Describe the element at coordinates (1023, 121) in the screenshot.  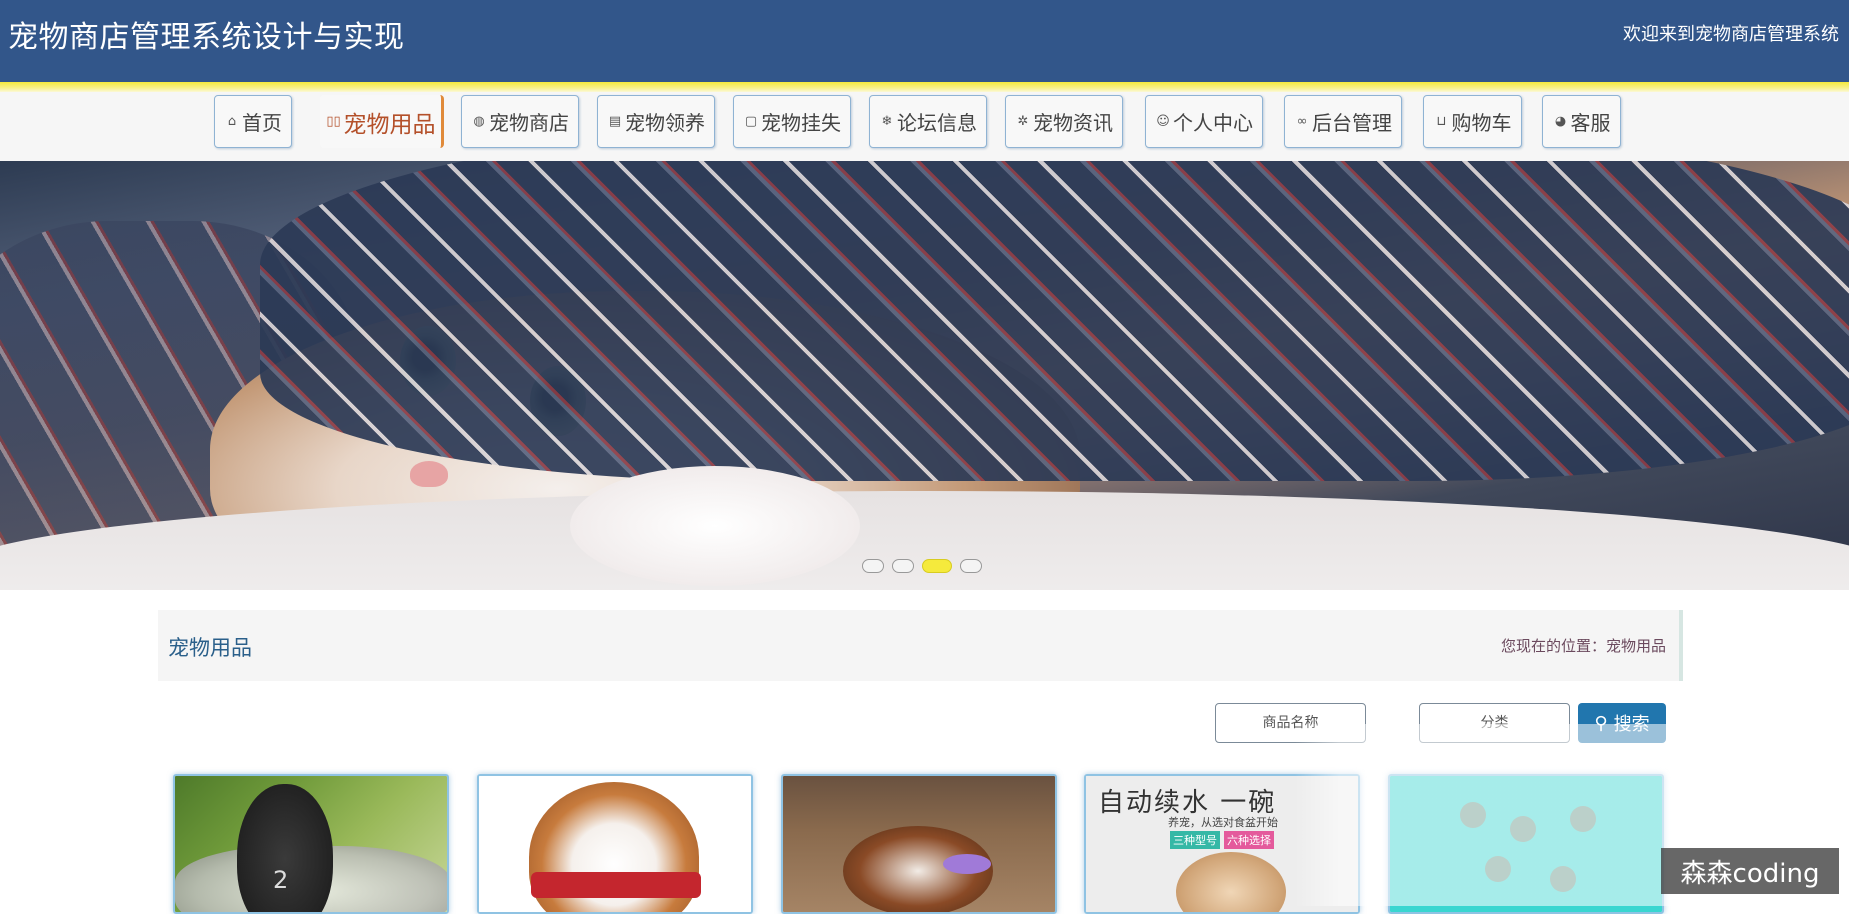
I see `badge-icon: ✲` at that location.